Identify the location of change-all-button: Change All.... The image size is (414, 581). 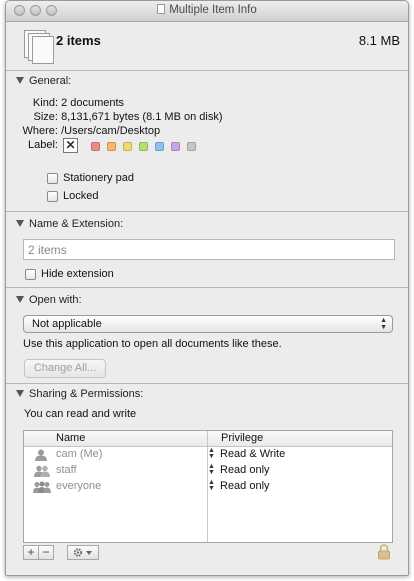
(65, 368).